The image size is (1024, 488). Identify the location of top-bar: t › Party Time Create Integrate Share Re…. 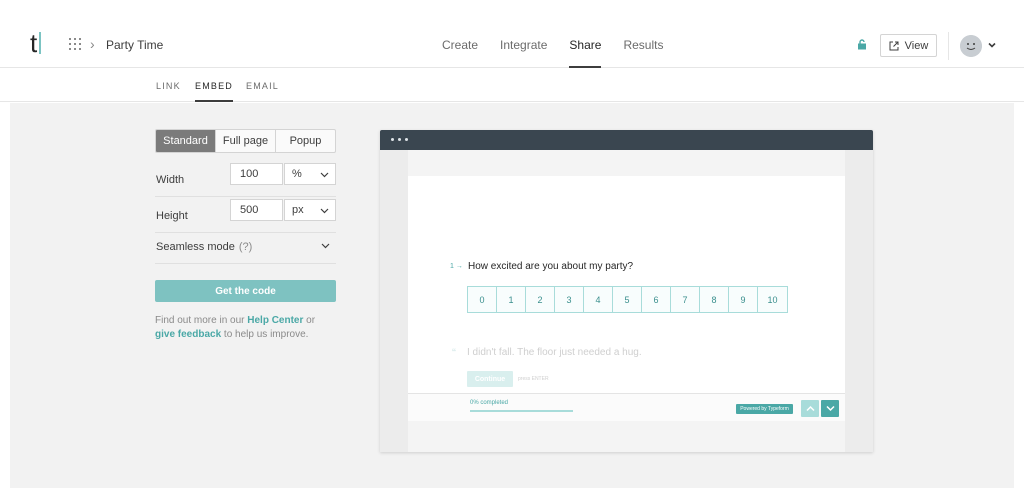
(512, 34).